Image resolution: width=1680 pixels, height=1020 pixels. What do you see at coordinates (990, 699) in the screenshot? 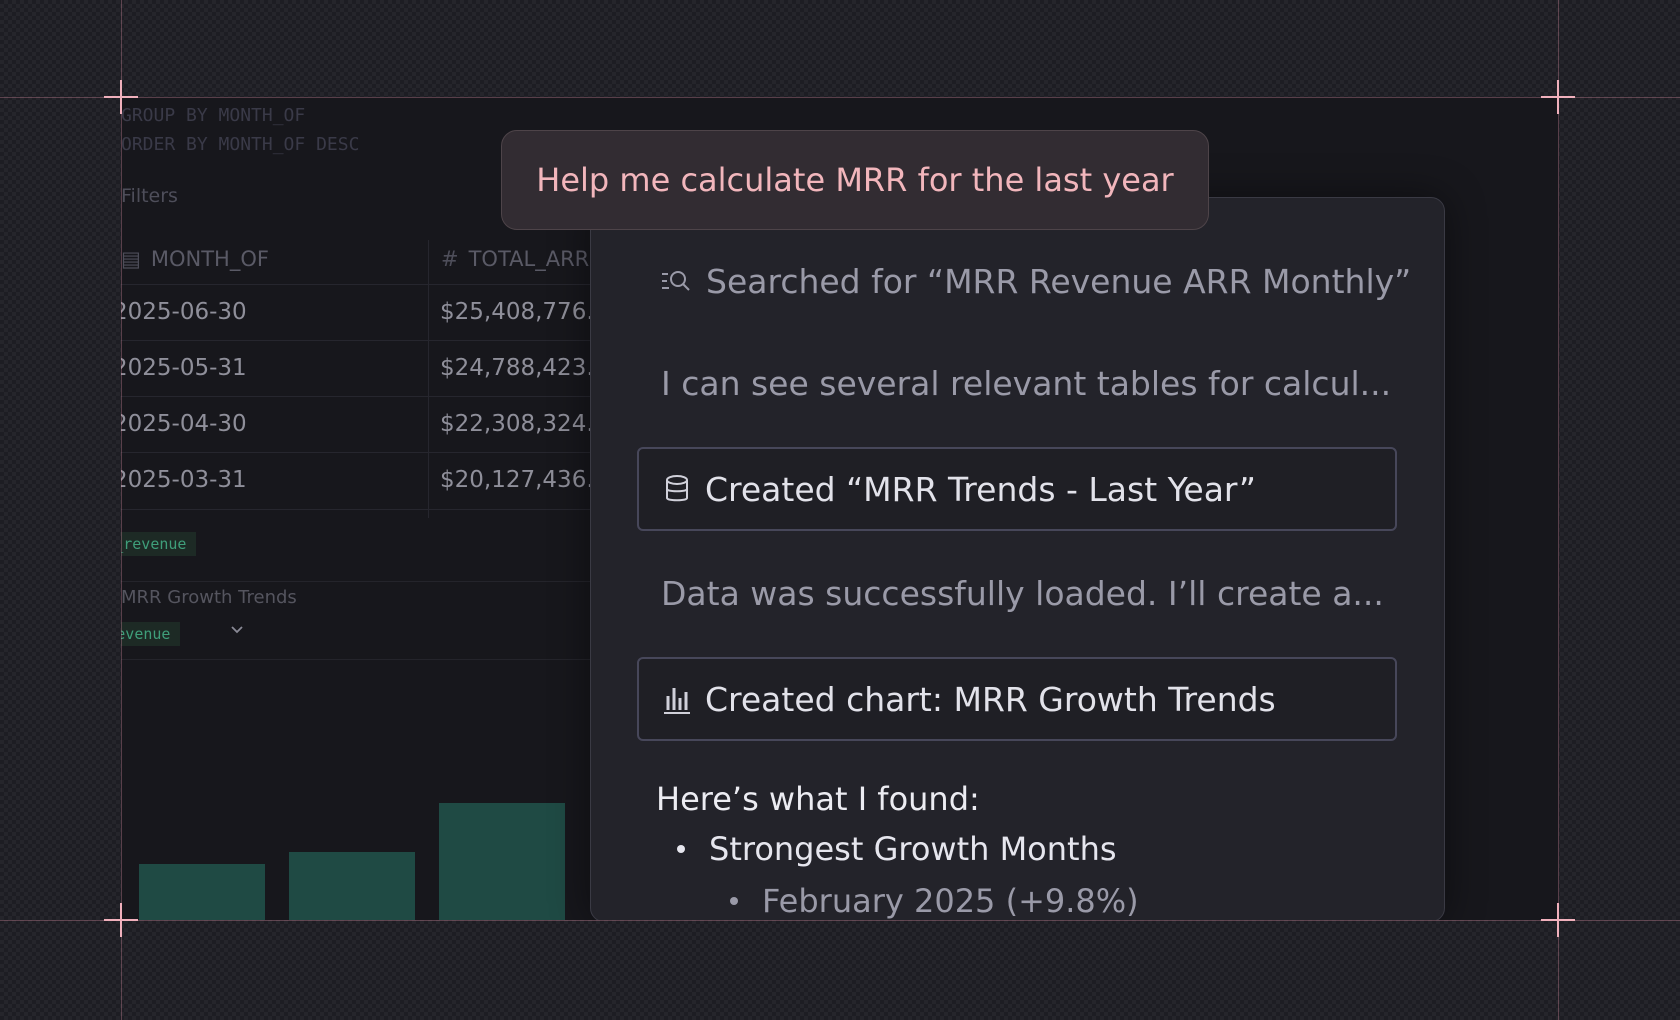
I see `created-chart-label: Created chart: MRR Growth Trends` at bounding box center [990, 699].